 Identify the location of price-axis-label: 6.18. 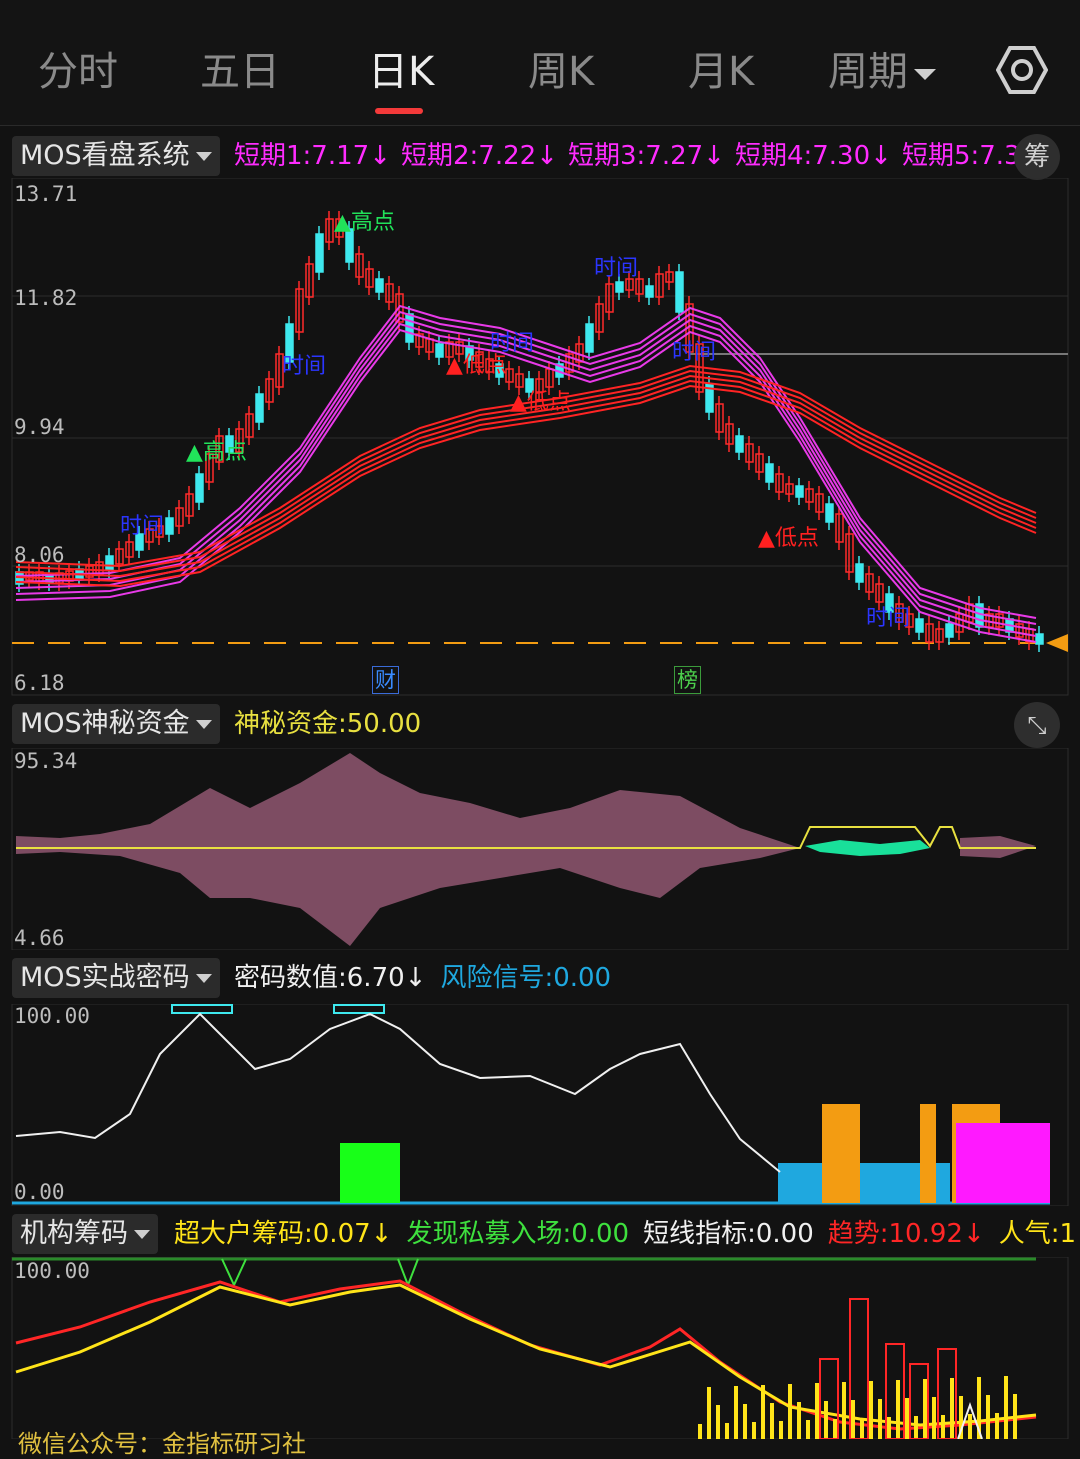
(39, 683).